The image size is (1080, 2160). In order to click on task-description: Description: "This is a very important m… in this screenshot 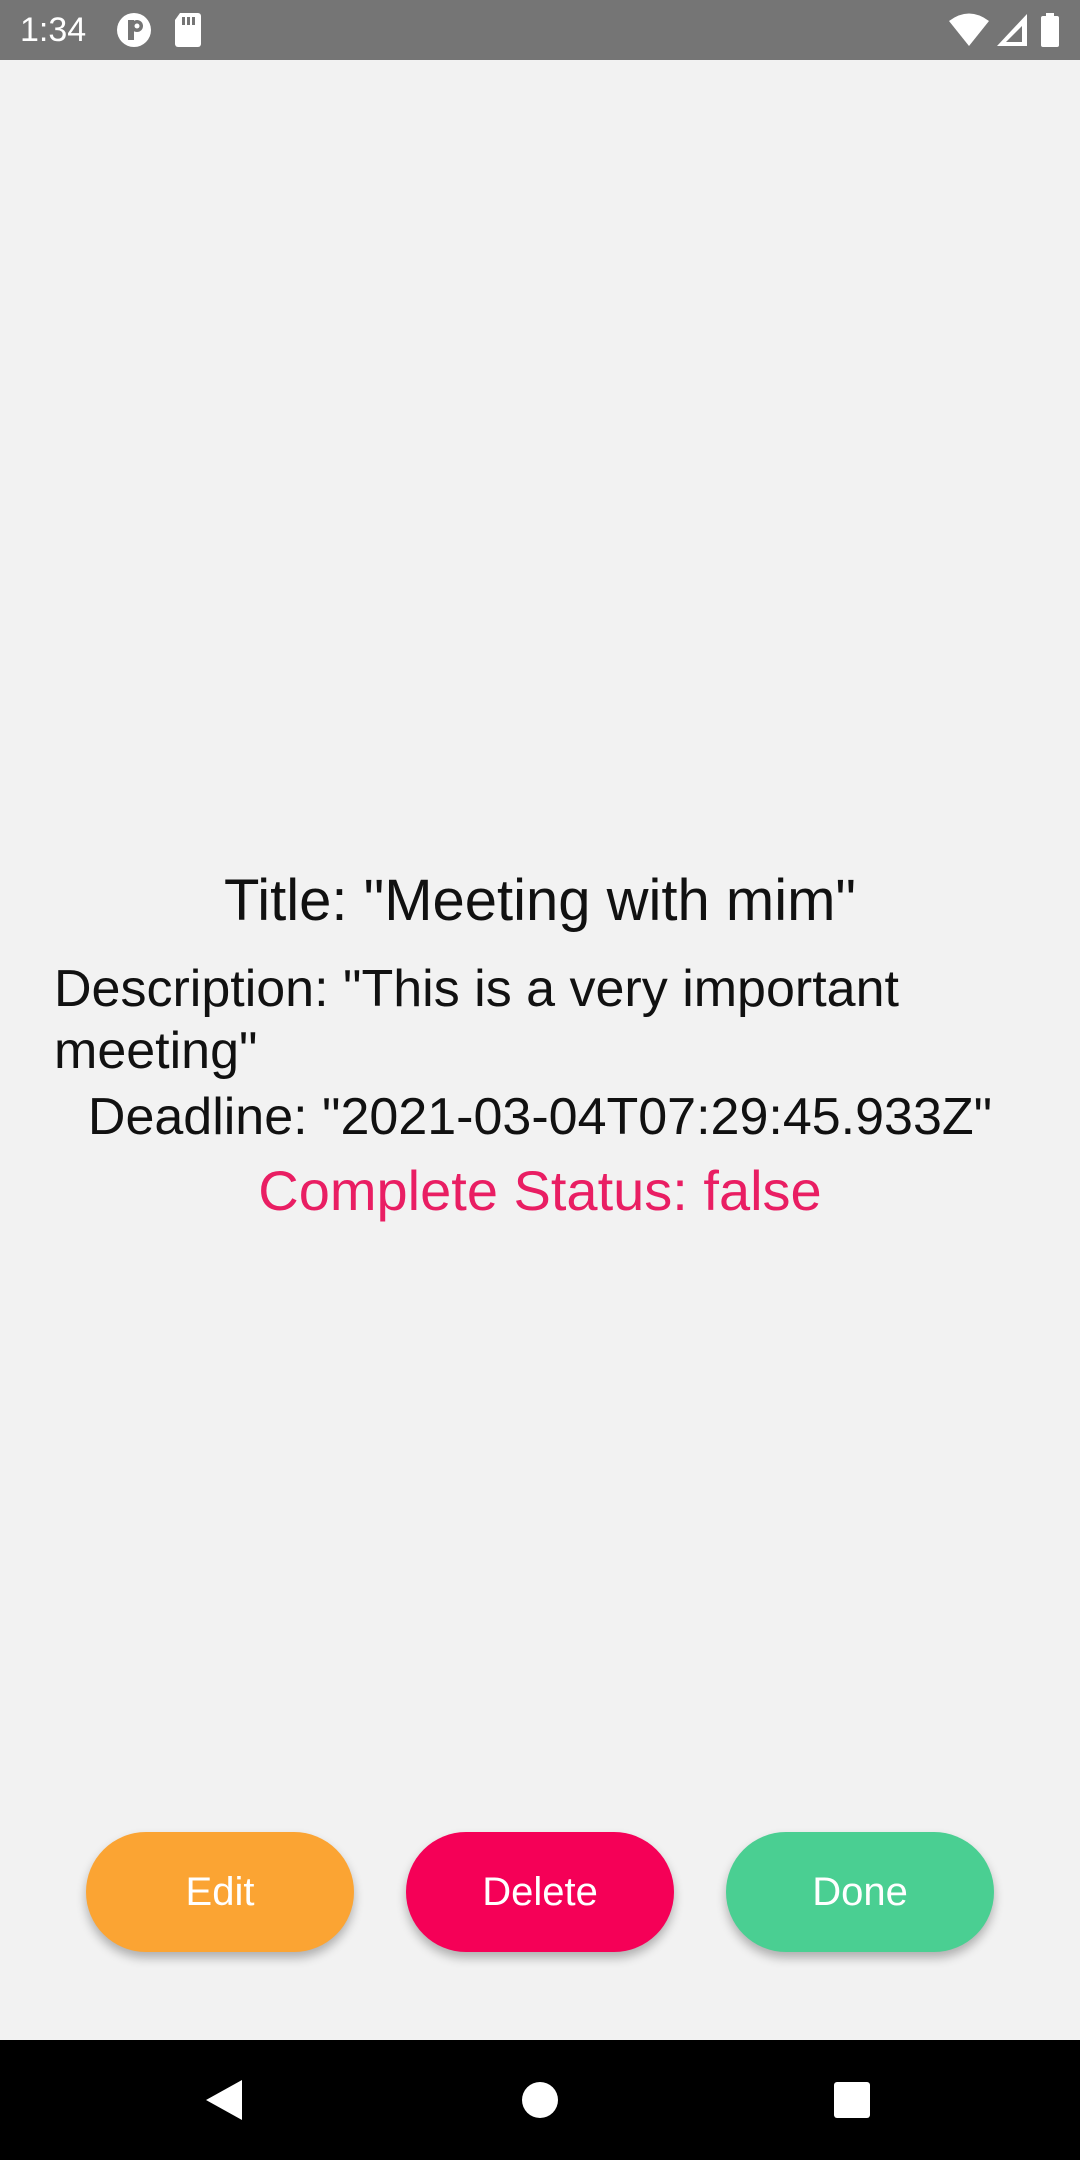, I will do `click(476, 1020)`.